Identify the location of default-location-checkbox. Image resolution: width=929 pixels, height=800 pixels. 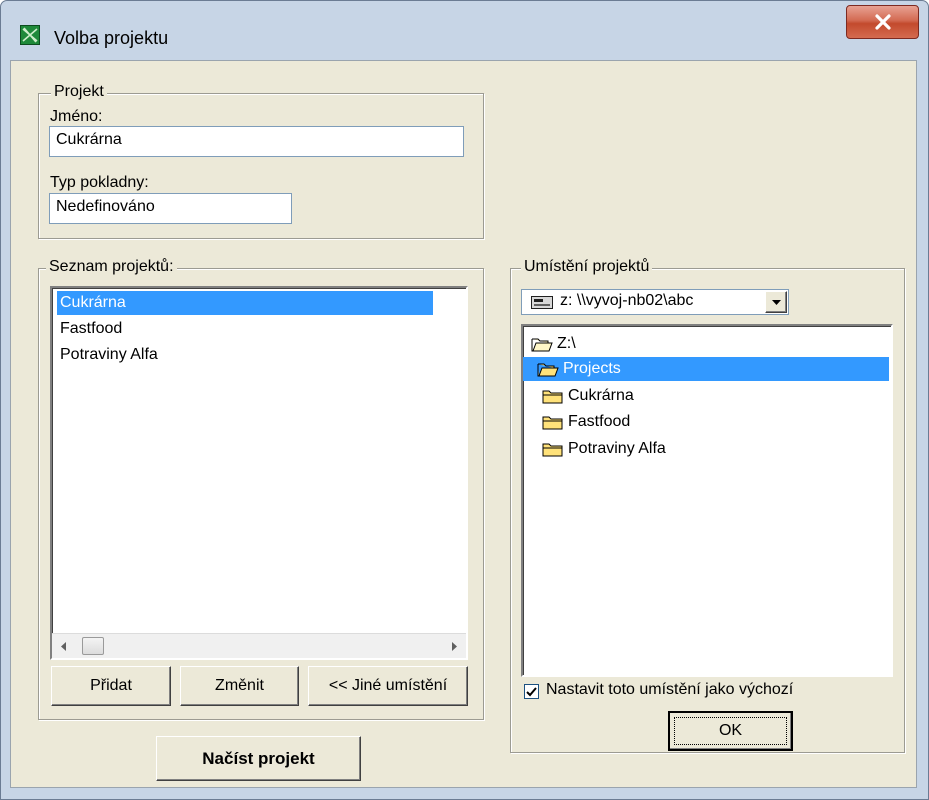
(531, 691).